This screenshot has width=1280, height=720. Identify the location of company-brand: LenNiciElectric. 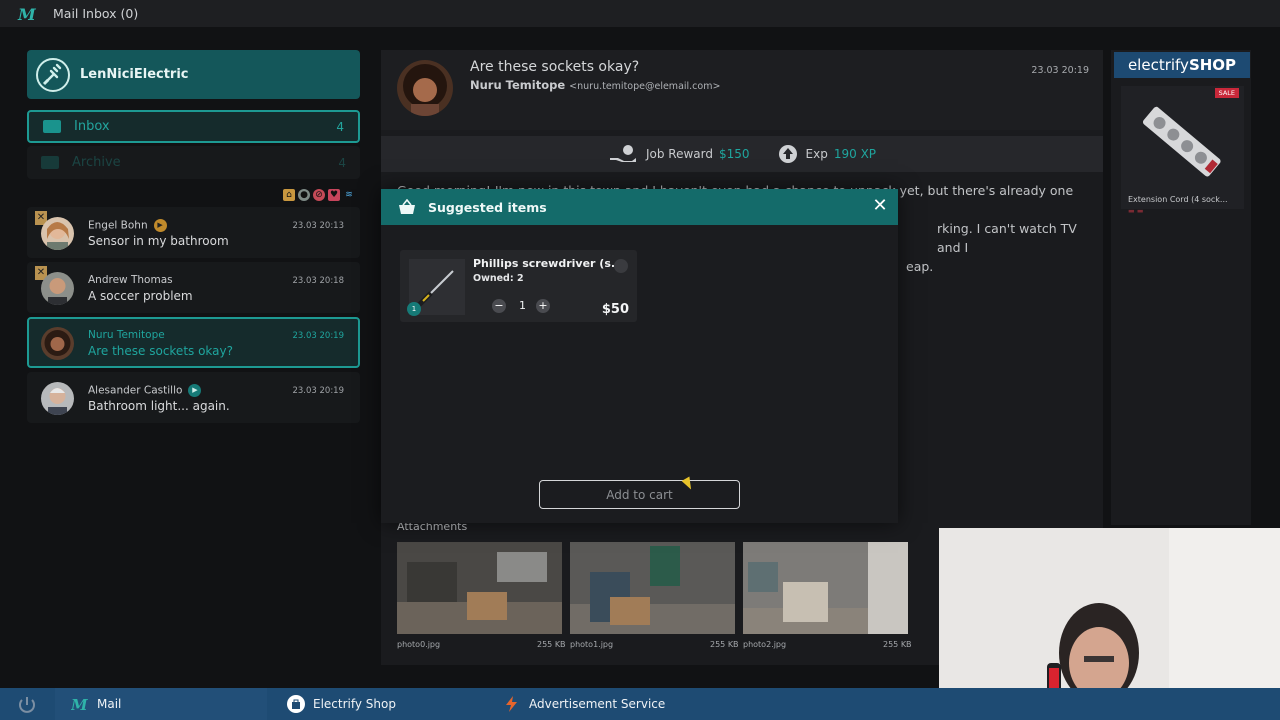
(193, 74).